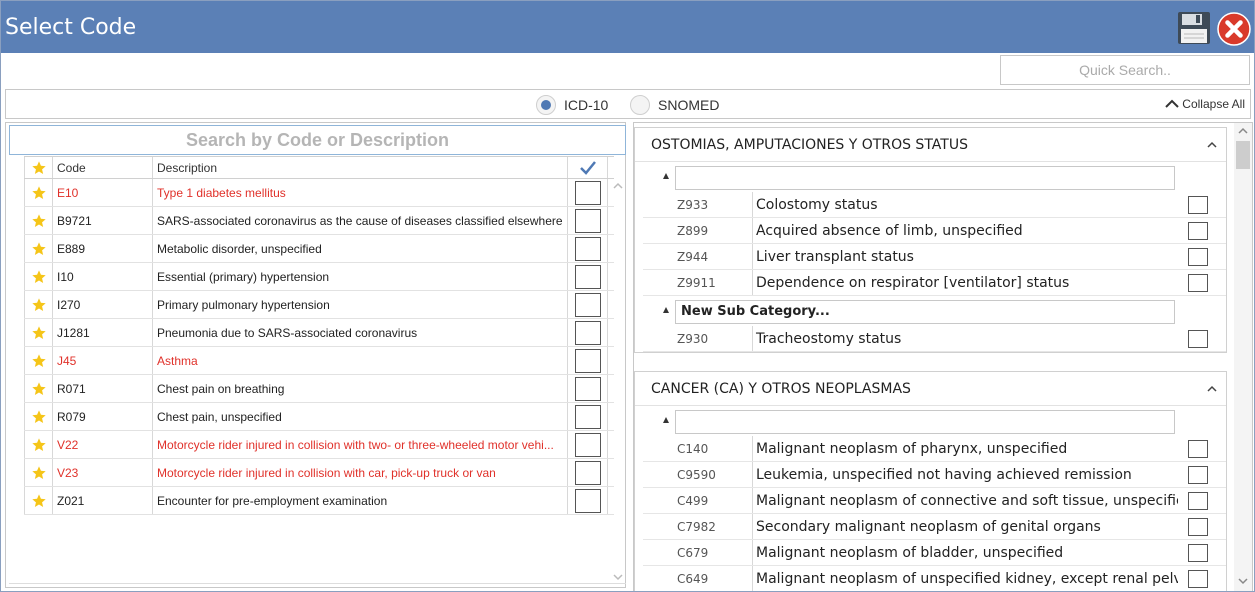 The height and width of the screenshot is (592, 1255). What do you see at coordinates (1243, 357) in the screenshot?
I see `categories-scrollbar` at bounding box center [1243, 357].